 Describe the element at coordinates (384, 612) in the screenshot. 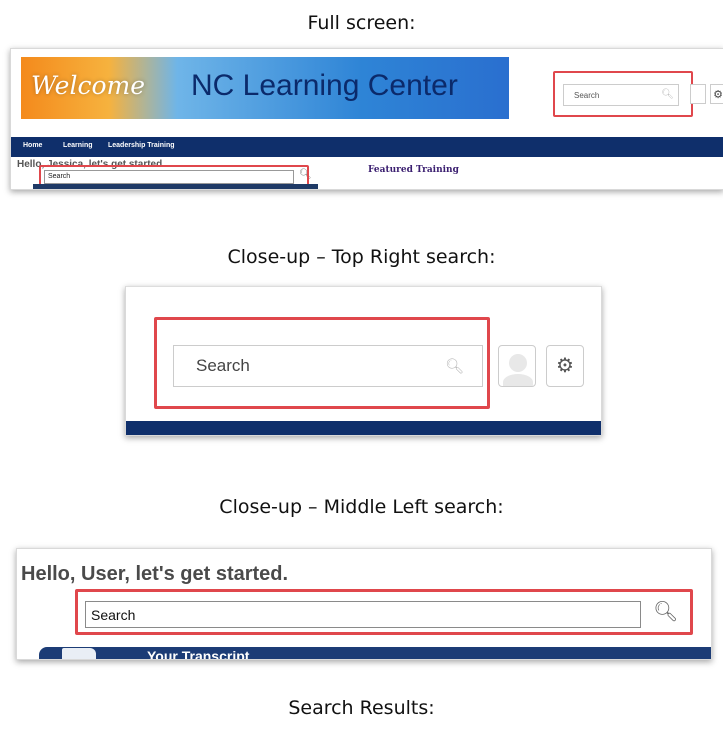

I see `highlight-middle-search` at that location.